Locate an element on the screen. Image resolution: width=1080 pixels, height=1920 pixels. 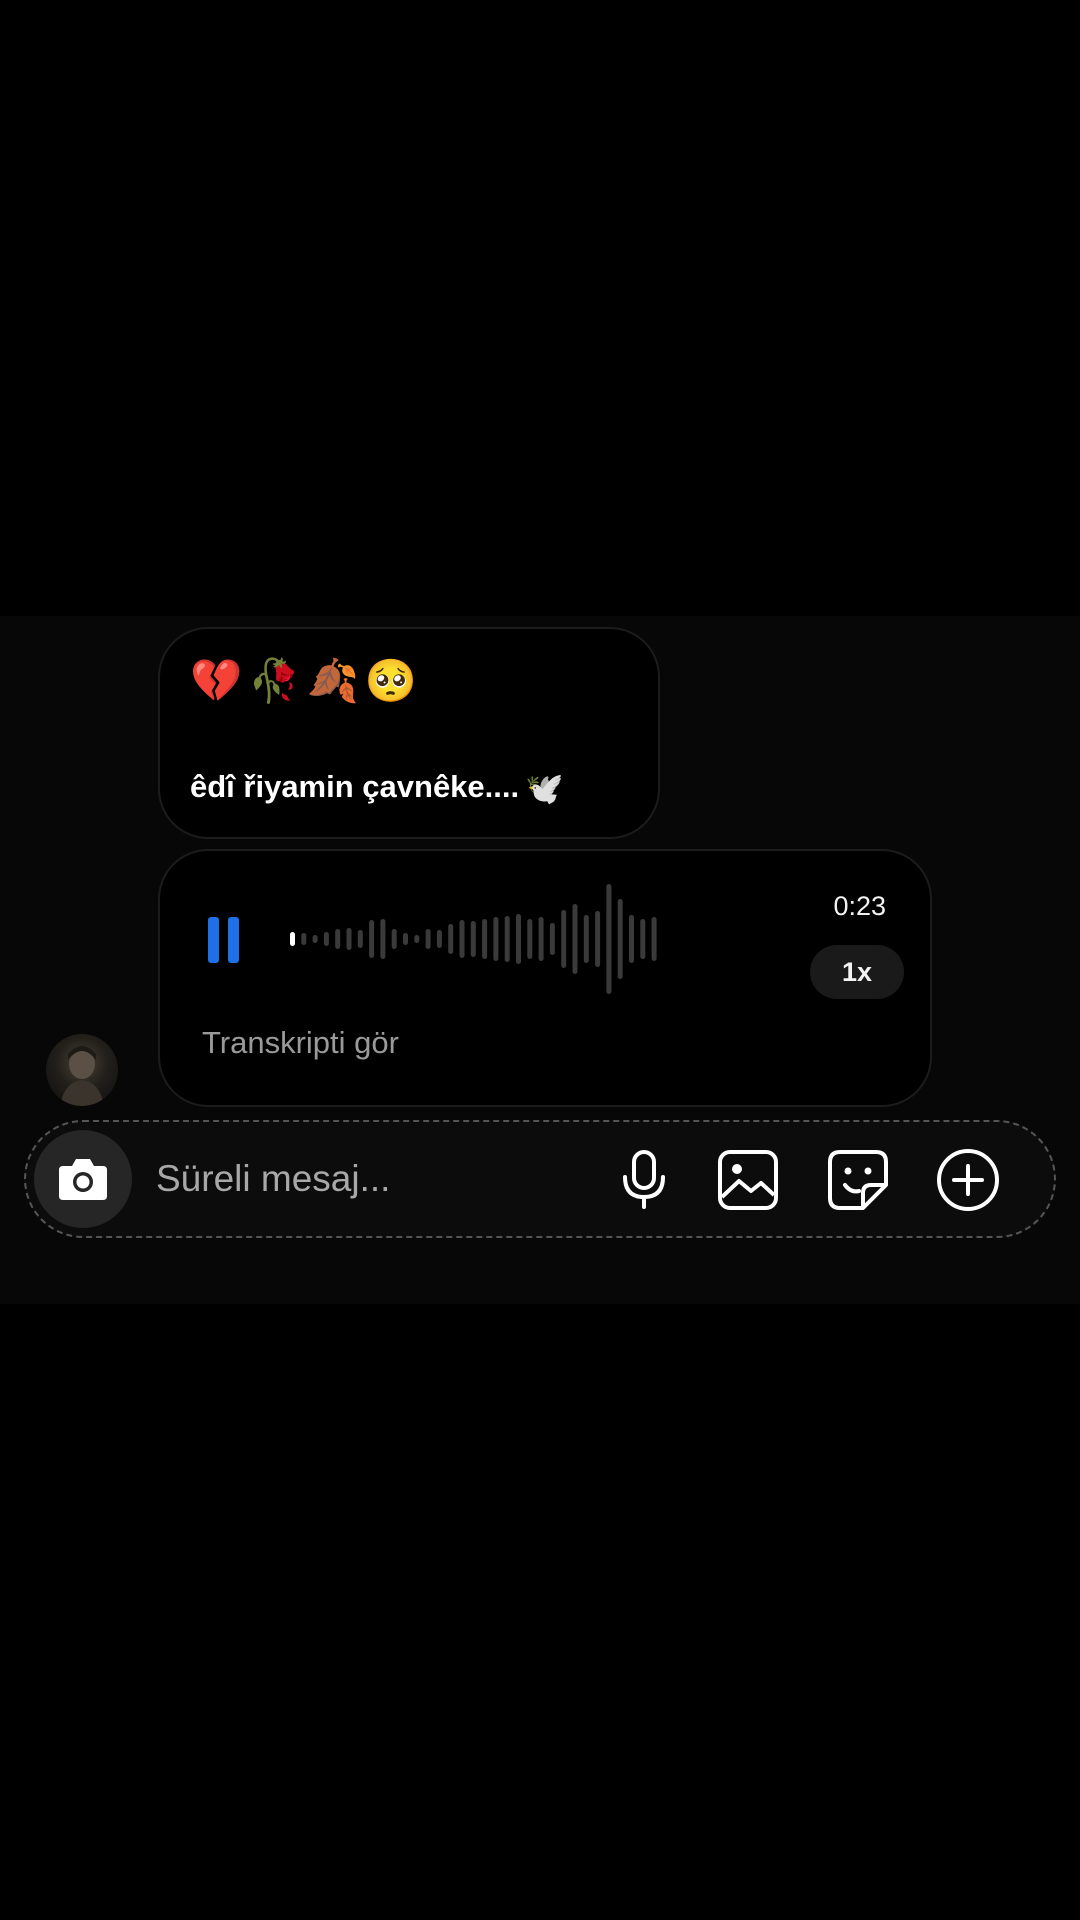
sticker-icon is located at coordinates (858, 1180).